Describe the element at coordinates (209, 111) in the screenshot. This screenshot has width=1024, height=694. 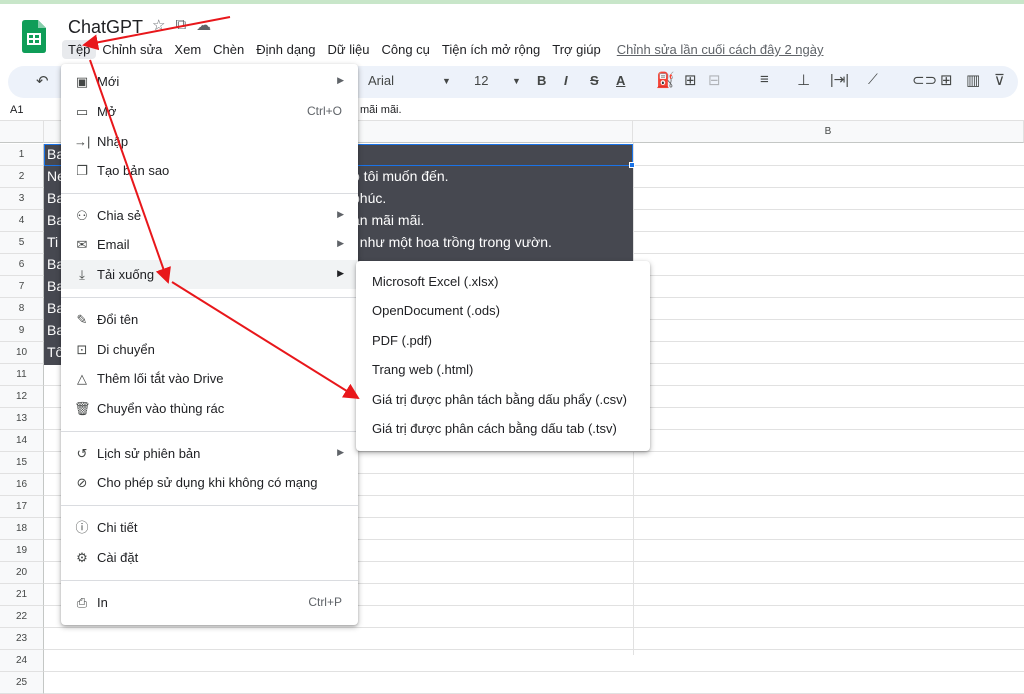
I see `file-menu-item-open: ▭ Mở Ctrl+O` at that location.